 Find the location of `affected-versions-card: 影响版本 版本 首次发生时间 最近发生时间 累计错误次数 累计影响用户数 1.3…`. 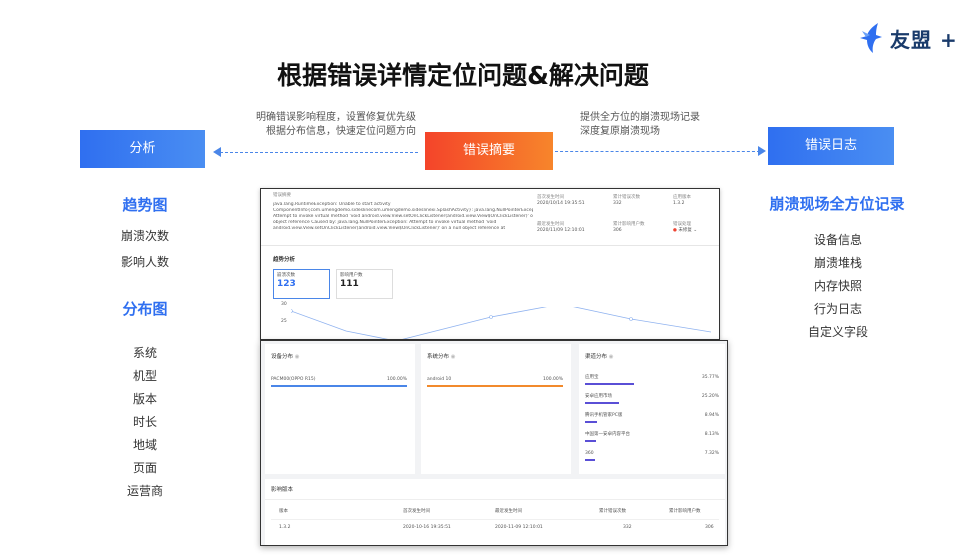

affected-versions-card: 影响版本 版本 首次发生时间 最近发生时间 累计错误次数 累计影响用户数 1.3… is located at coordinates (495, 512).